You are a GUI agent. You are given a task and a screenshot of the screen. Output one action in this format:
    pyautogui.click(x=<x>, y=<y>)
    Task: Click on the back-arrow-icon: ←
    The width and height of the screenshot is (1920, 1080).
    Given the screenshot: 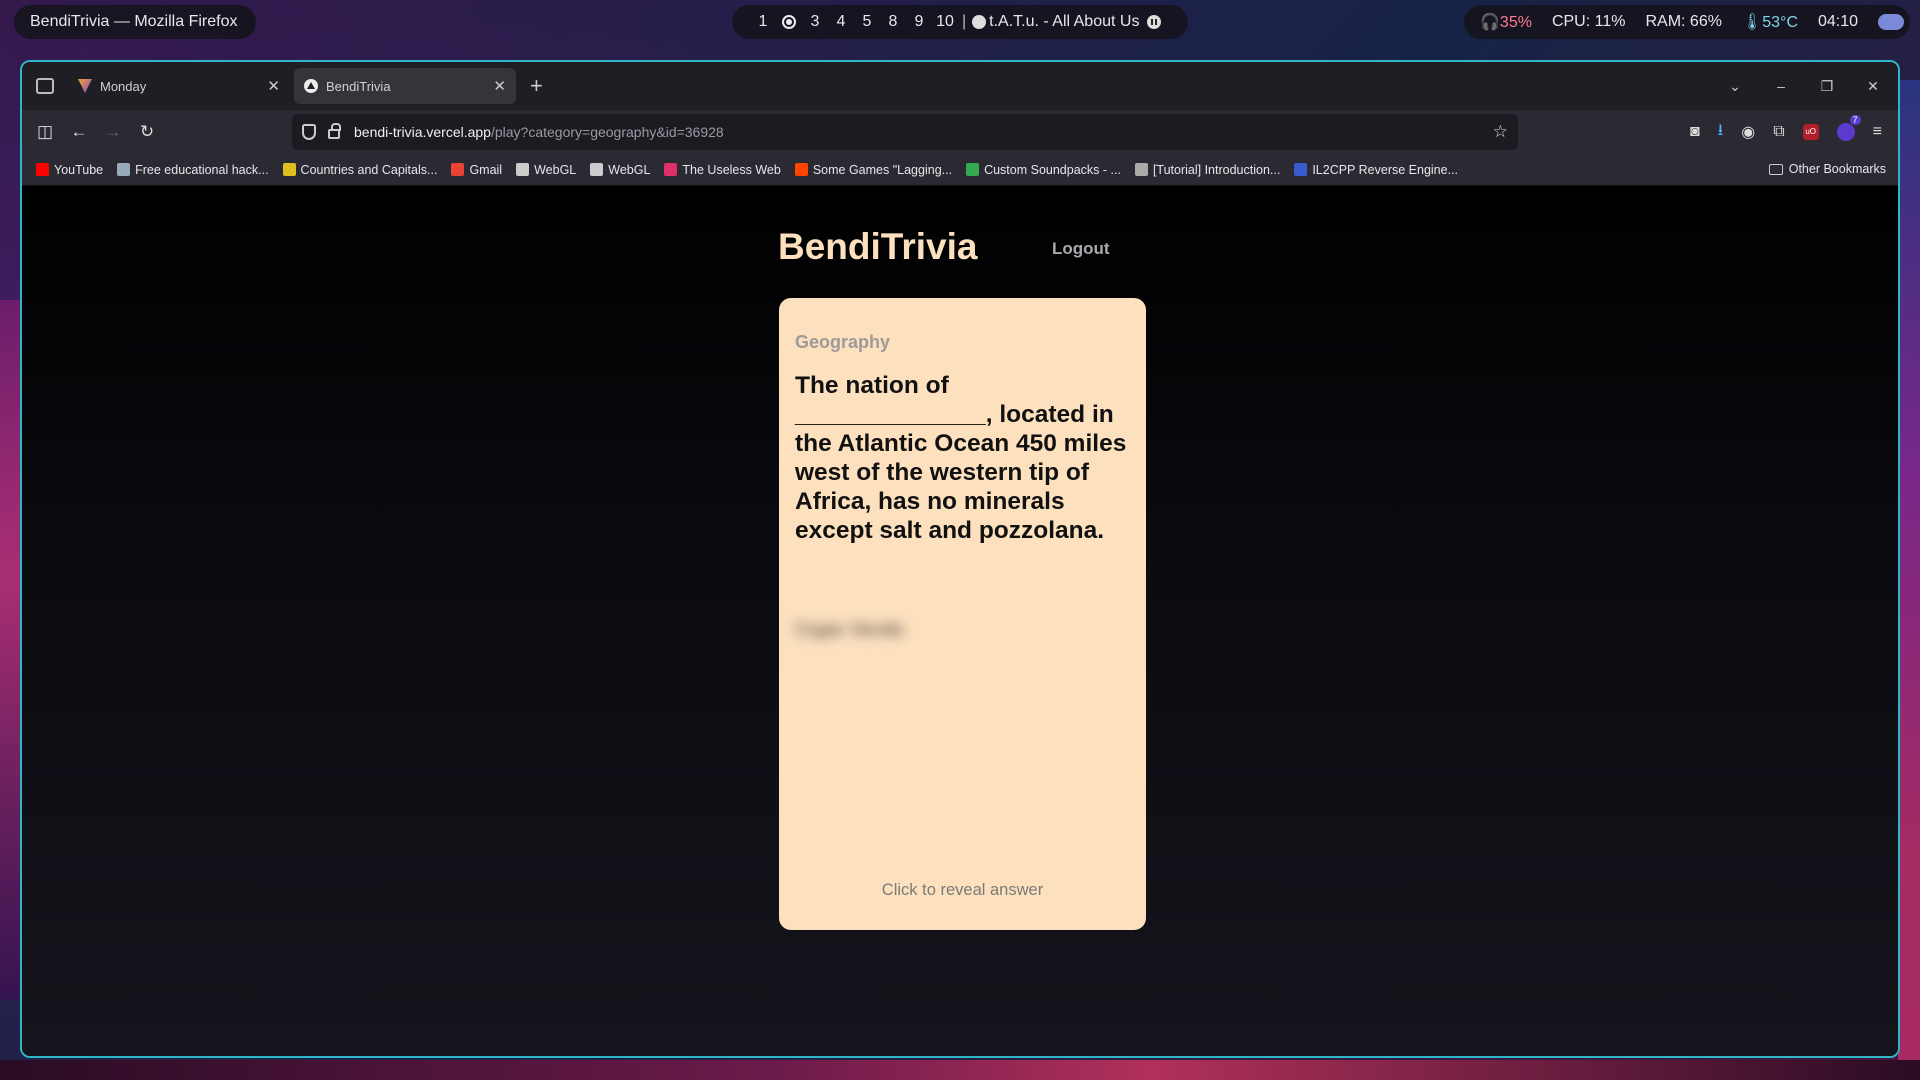 What is the action you would take?
    pyautogui.click(x=79, y=132)
    